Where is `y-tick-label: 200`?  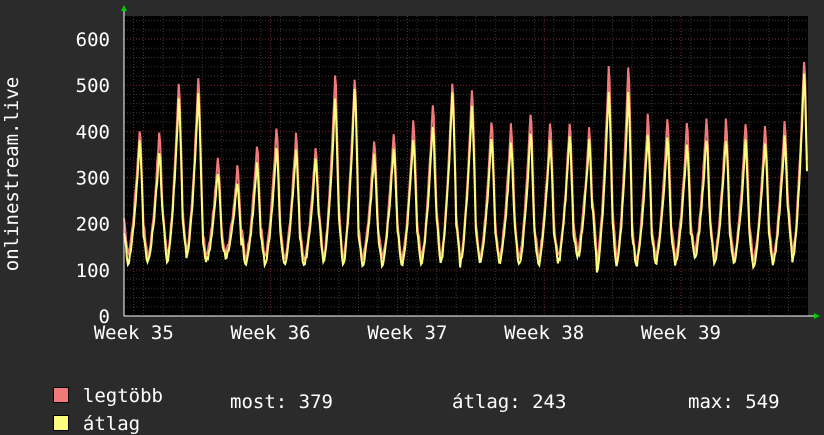
y-tick-label: 200 is located at coordinates (93, 225).